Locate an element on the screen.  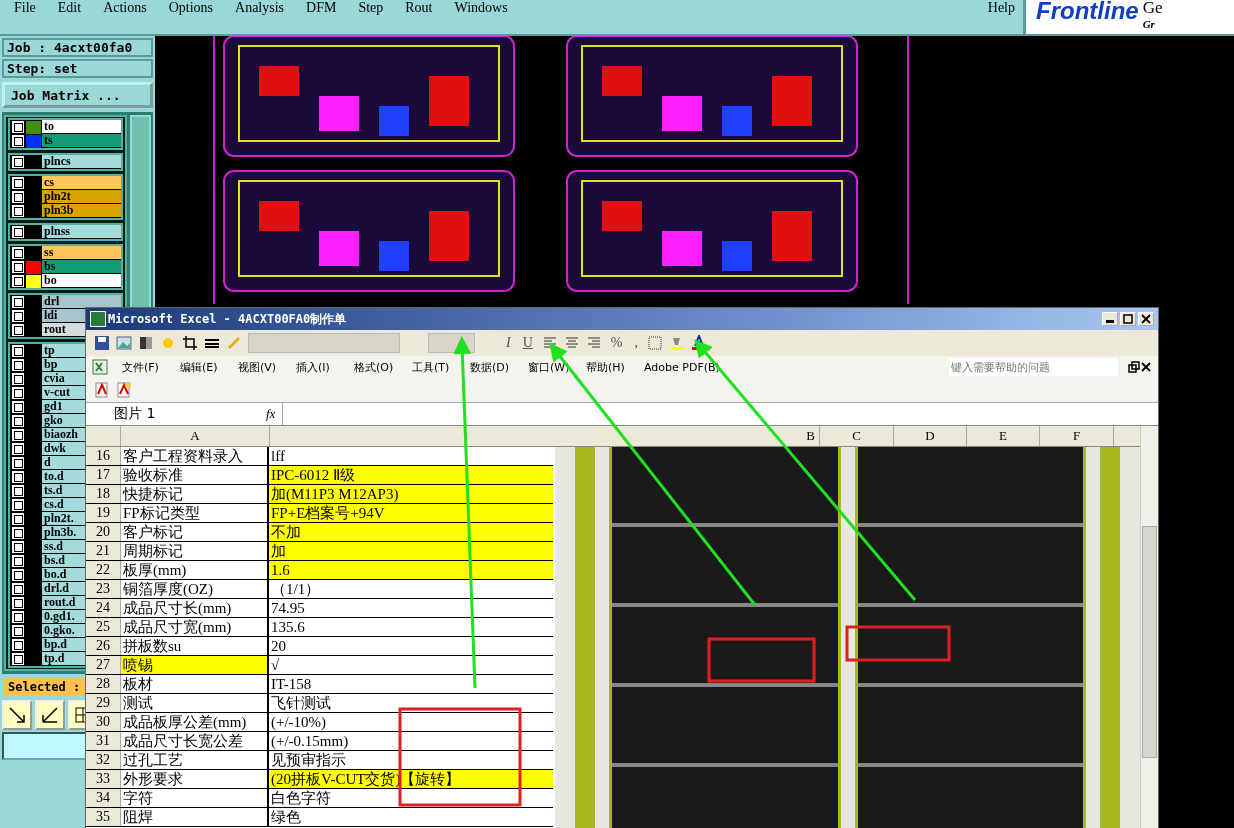
table-cell: 成品尺寸长宽公差 is located at coordinates (195, 741).